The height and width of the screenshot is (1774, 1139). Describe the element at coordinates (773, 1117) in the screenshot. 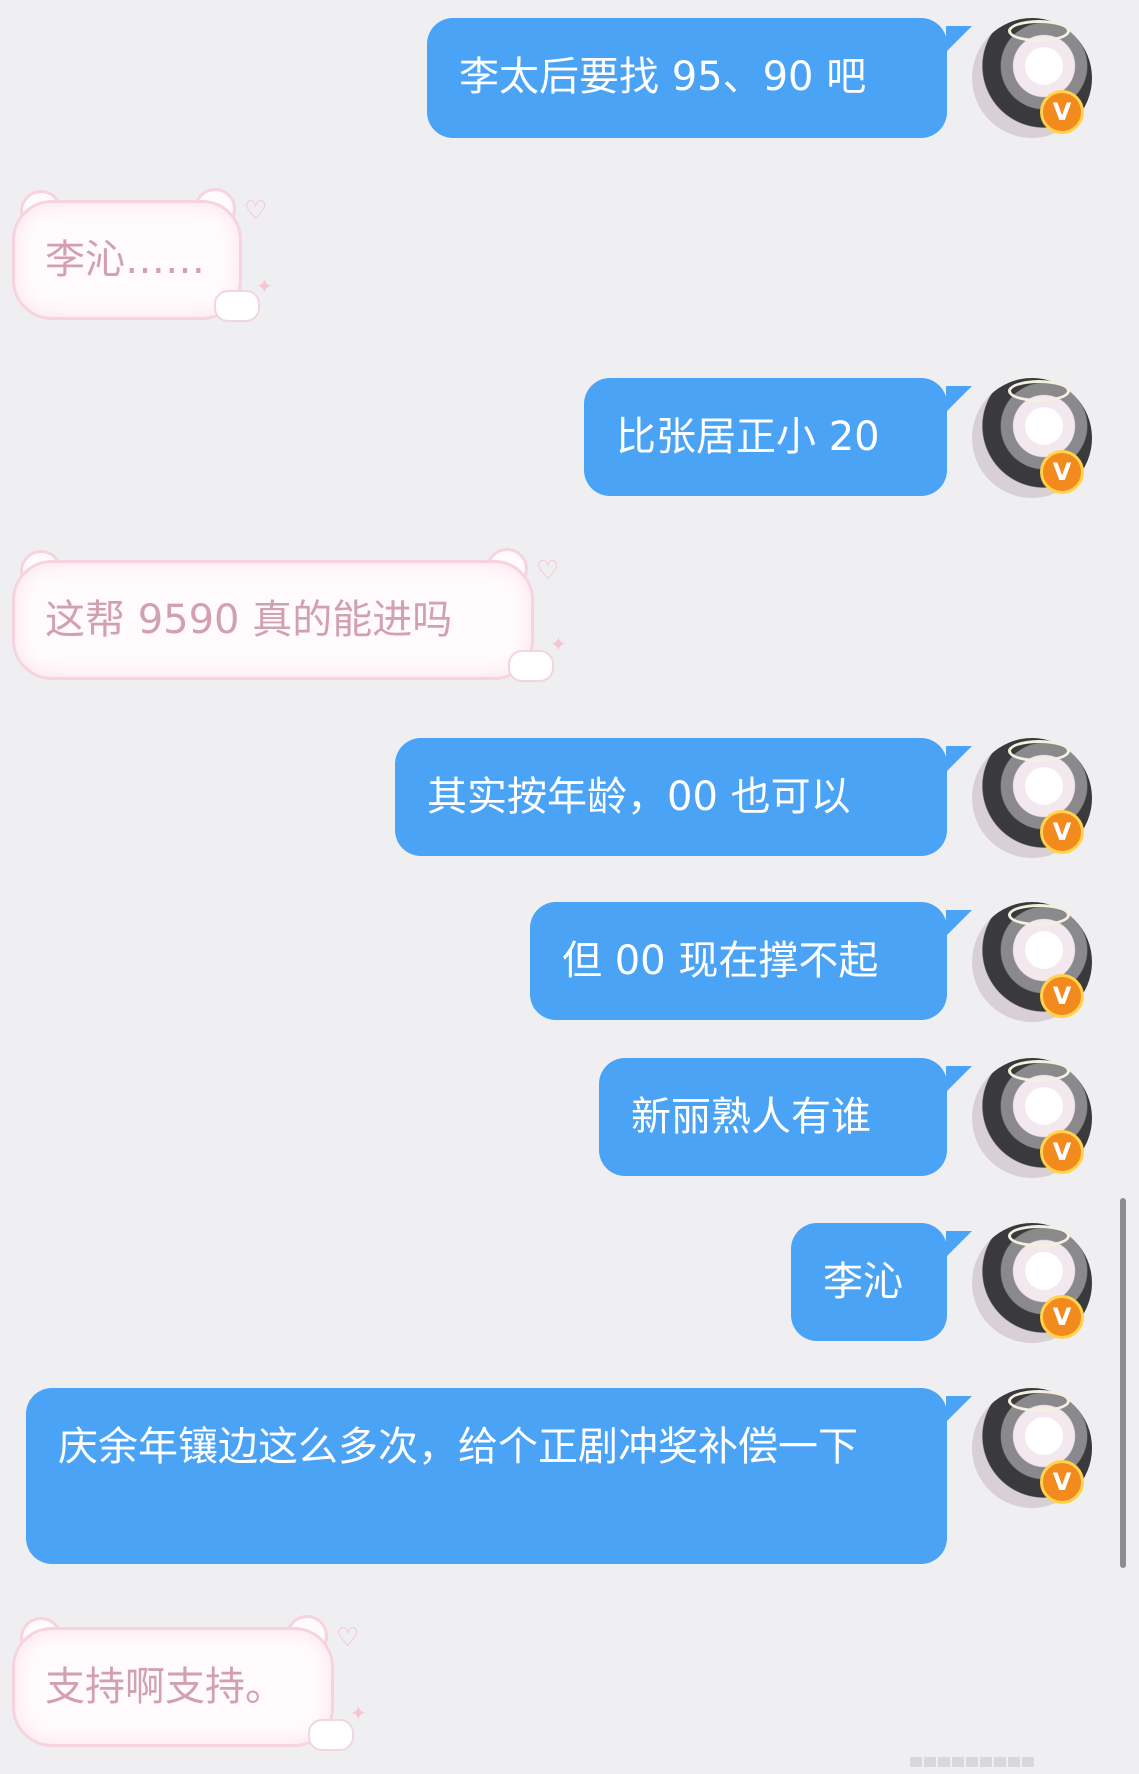

I see `message-bubble-sent: 新丽熟人有谁` at that location.